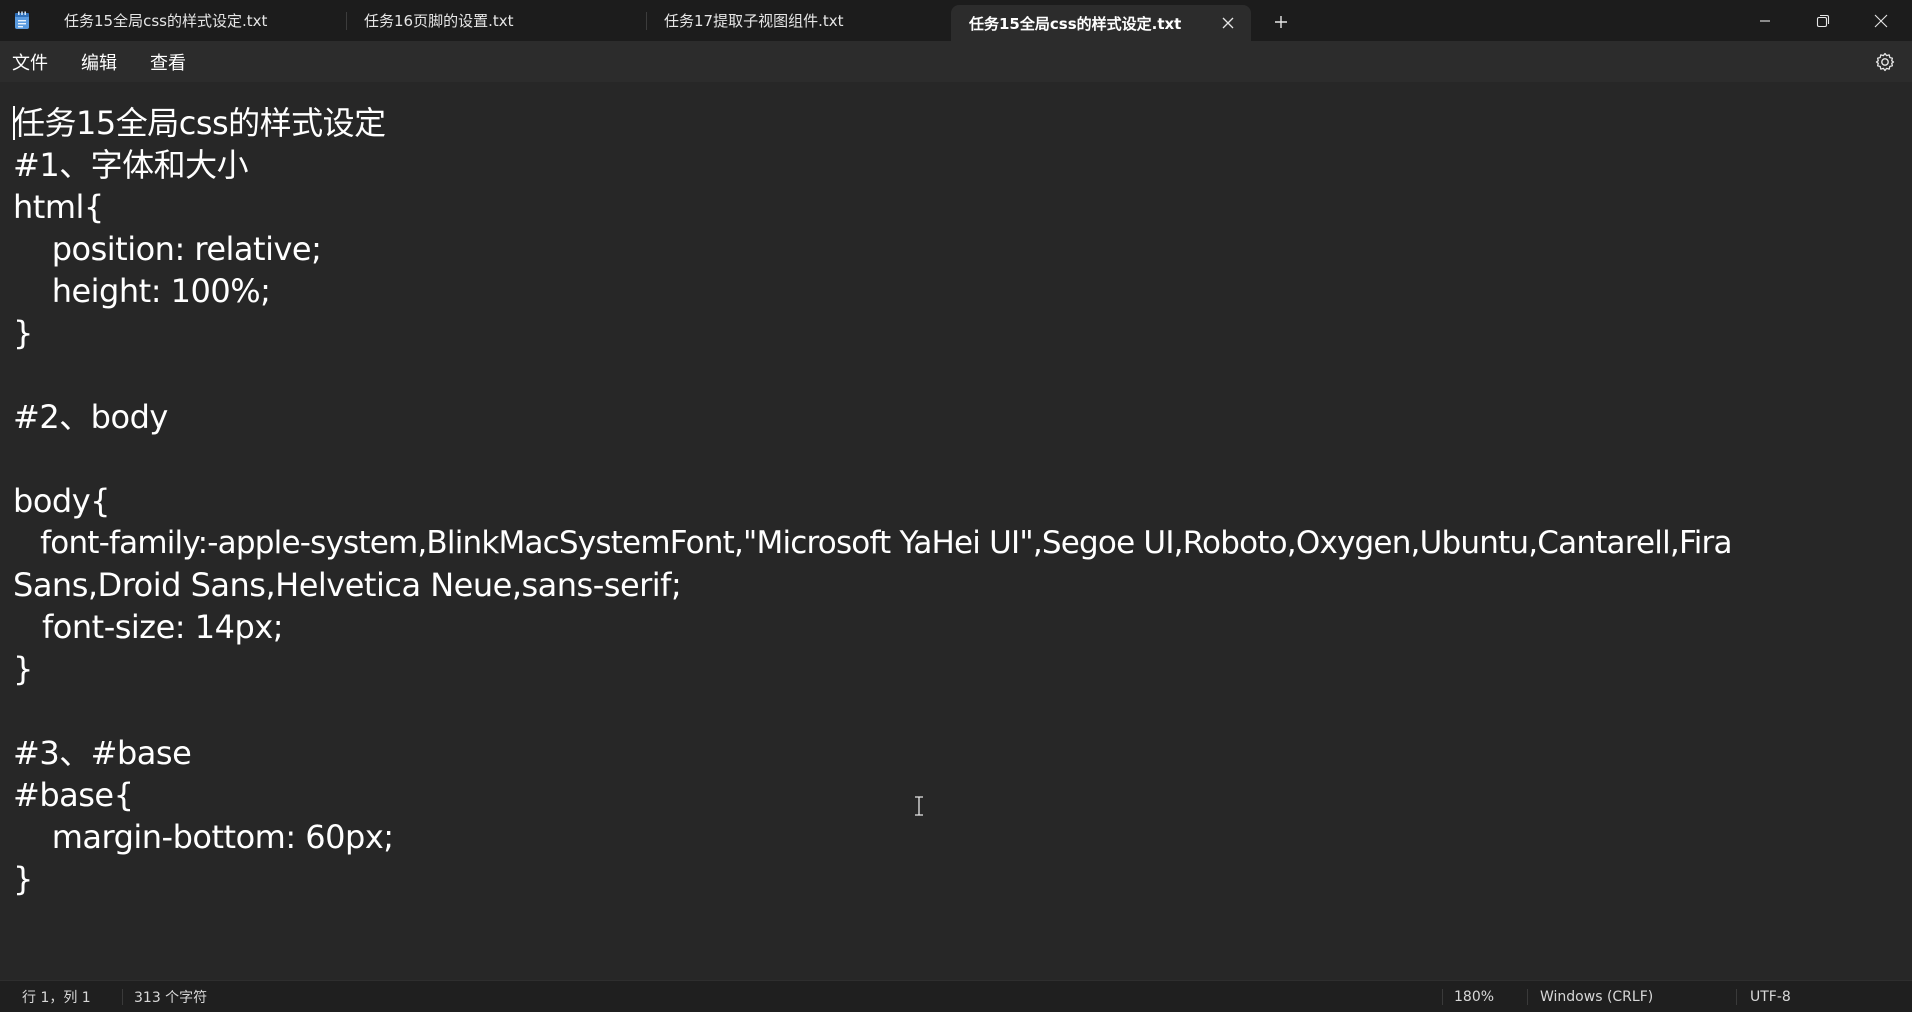  I want to click on tab-active: 任务15全局css的样式设定.txt, so click(1101, 23).